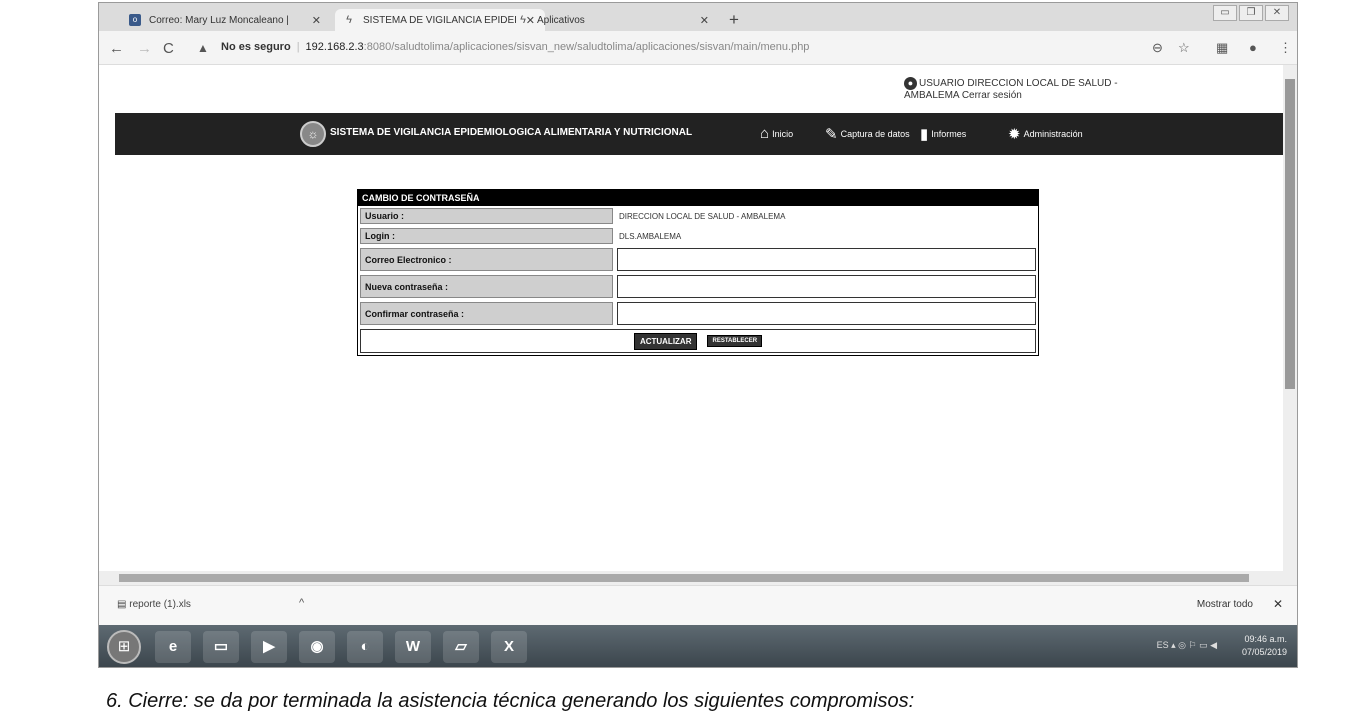 This screenshot has width=1359, height=721. I want to click on chrome-icon: ◉, so click(317, 647).